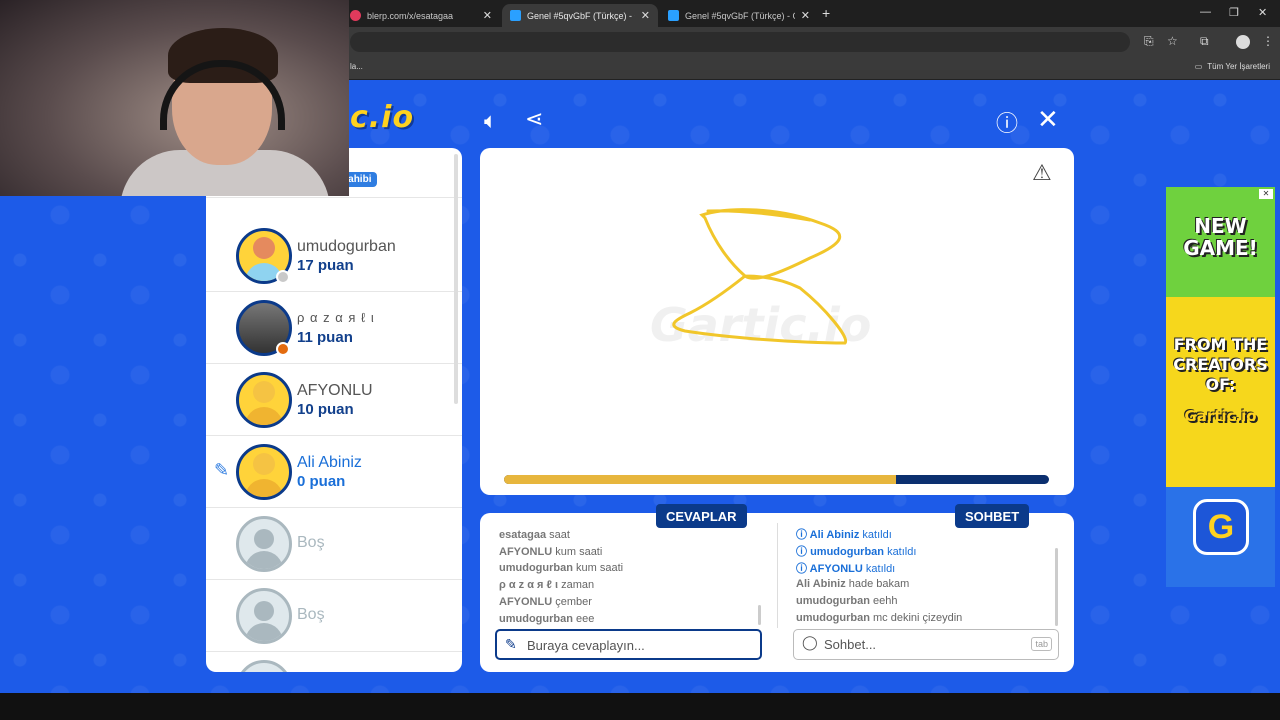 This screenshot has height=720, width=1280. What do you see at coordinates (321, 481) in the screenshot?
I see `player-score: 0 puan` at bounding box center [321, 481].